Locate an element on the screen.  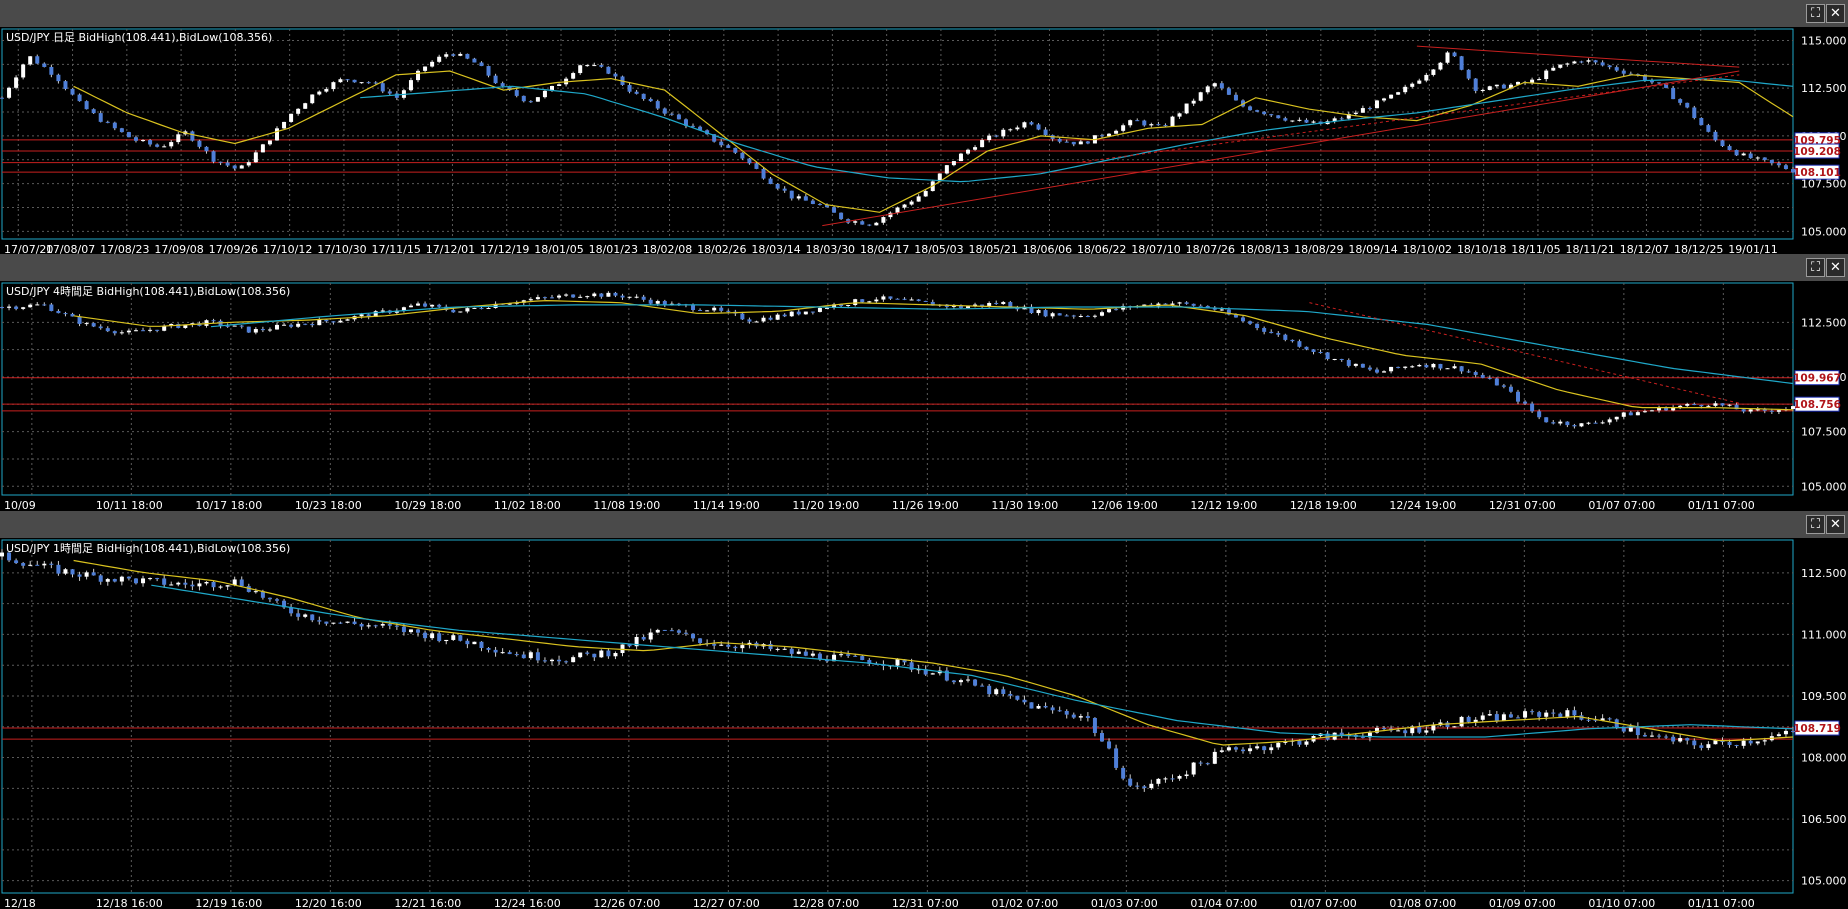
x-tick-label: 12/18 is located at coordinates (20, 903).